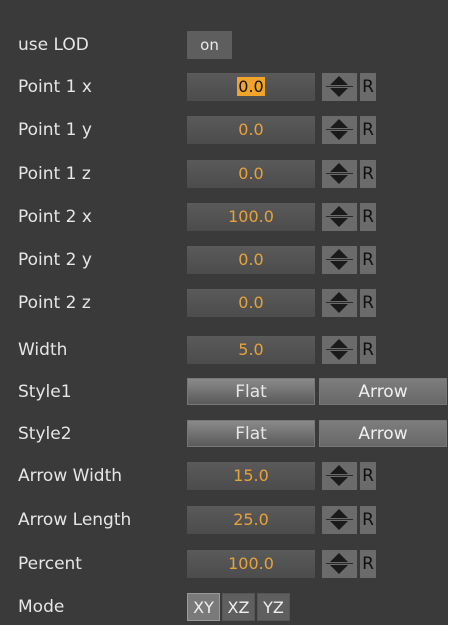  I want to click on use-lod-toggle: on, so click(209, 45).